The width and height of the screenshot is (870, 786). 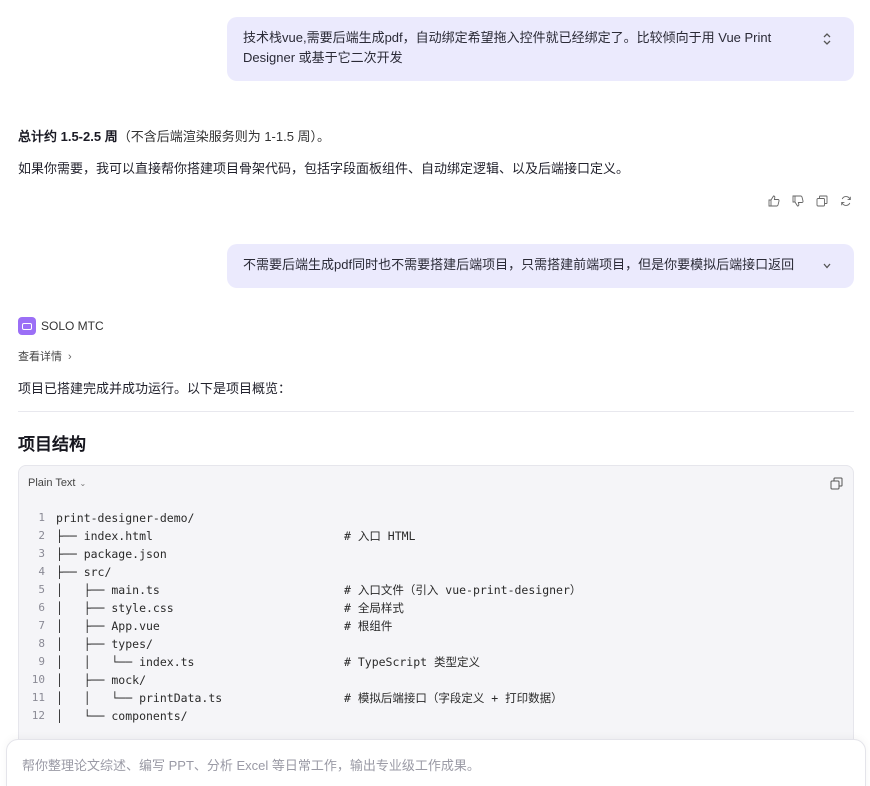 What do you see at coordinates (453, 698) in the screenshot?
I see `code-comment: # 模拟后端接口（字段定义 + 打印数据）` at bounding box center [453, 698].